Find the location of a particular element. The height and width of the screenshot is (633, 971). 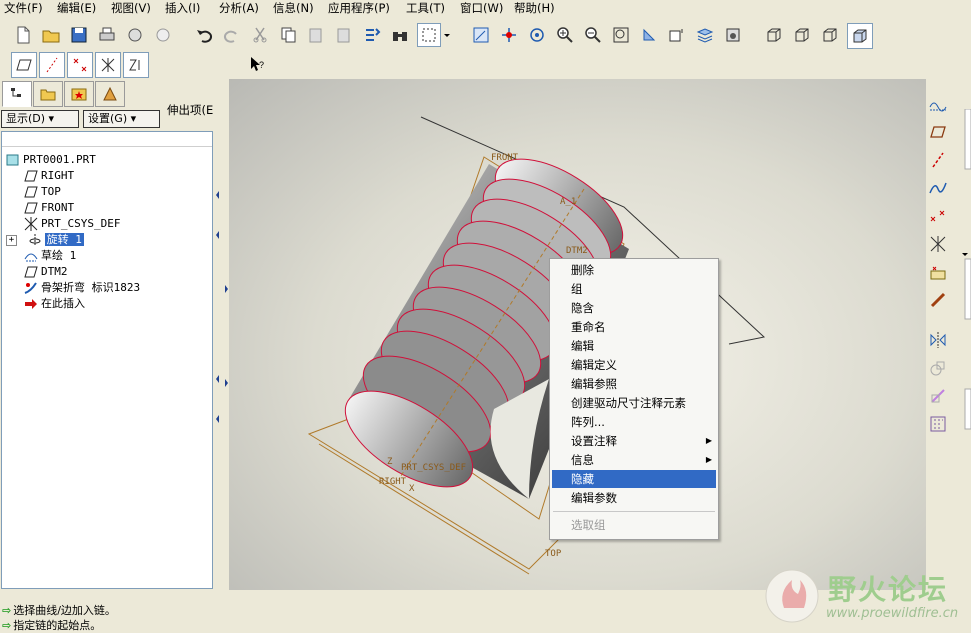

pattern-icon is located at coordinates (938, 424).